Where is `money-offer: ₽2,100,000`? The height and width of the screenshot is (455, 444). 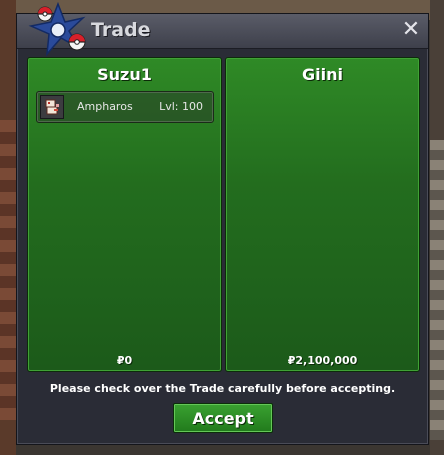
money-offer: ₽2,100,000 is located at coordinates (322, 360).